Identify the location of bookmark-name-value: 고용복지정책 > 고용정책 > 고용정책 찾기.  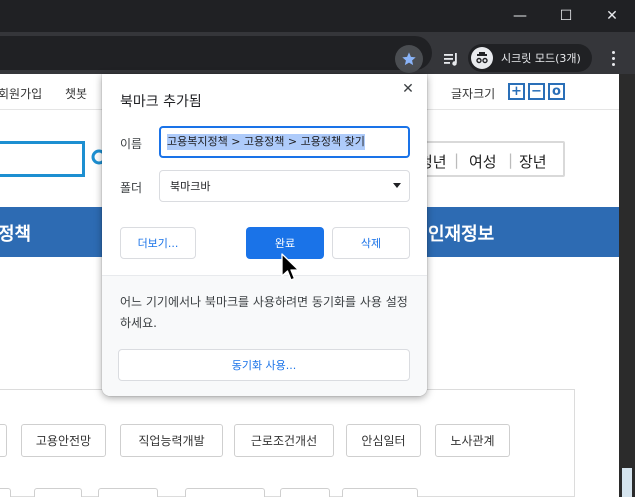
(266, 142).